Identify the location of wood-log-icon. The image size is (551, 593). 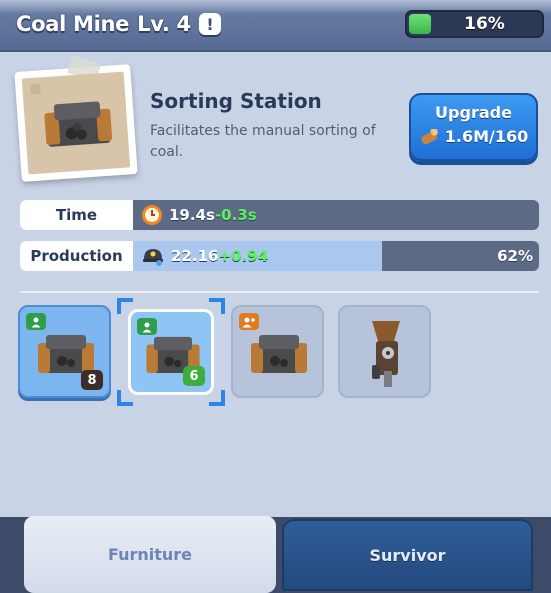
(429, 136).